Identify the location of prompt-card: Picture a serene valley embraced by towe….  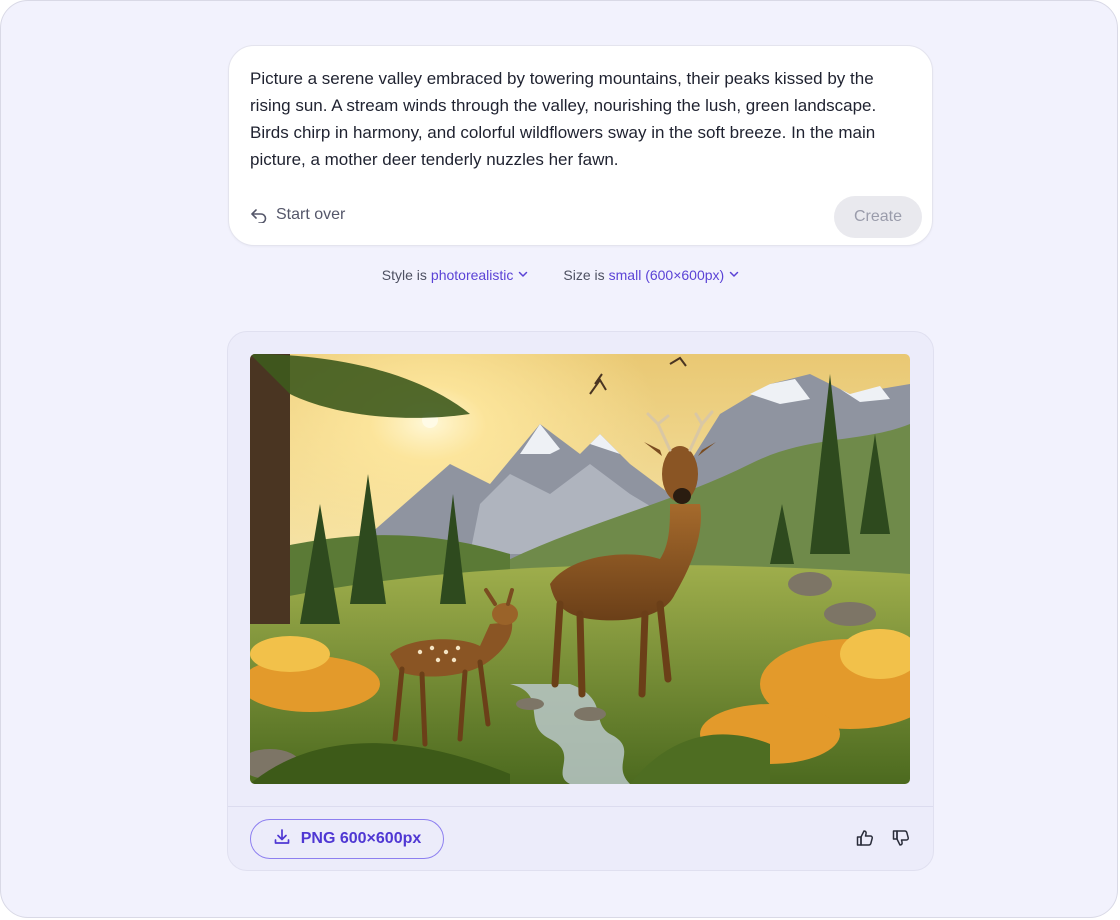
(580, 145).